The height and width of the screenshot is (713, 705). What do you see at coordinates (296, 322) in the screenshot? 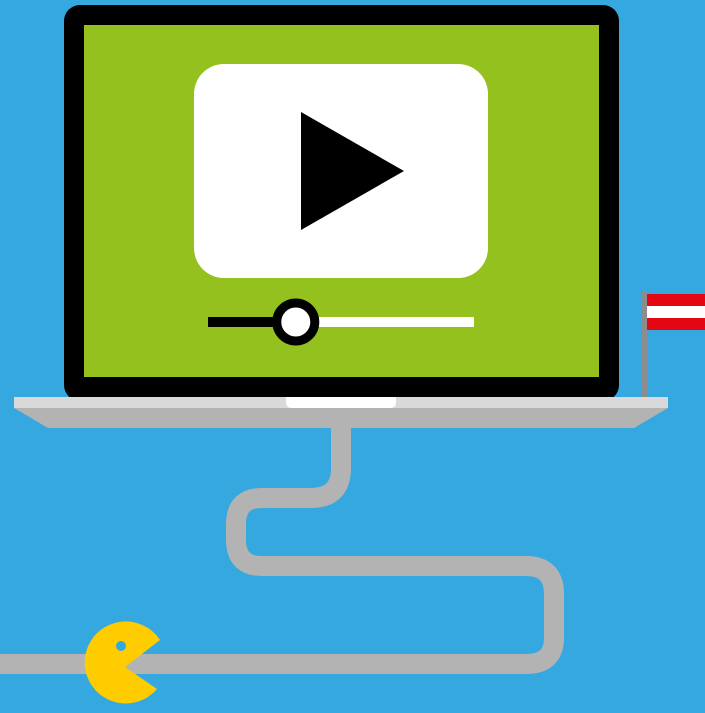
I see `progress-handle` at bounding box center [296, 322].